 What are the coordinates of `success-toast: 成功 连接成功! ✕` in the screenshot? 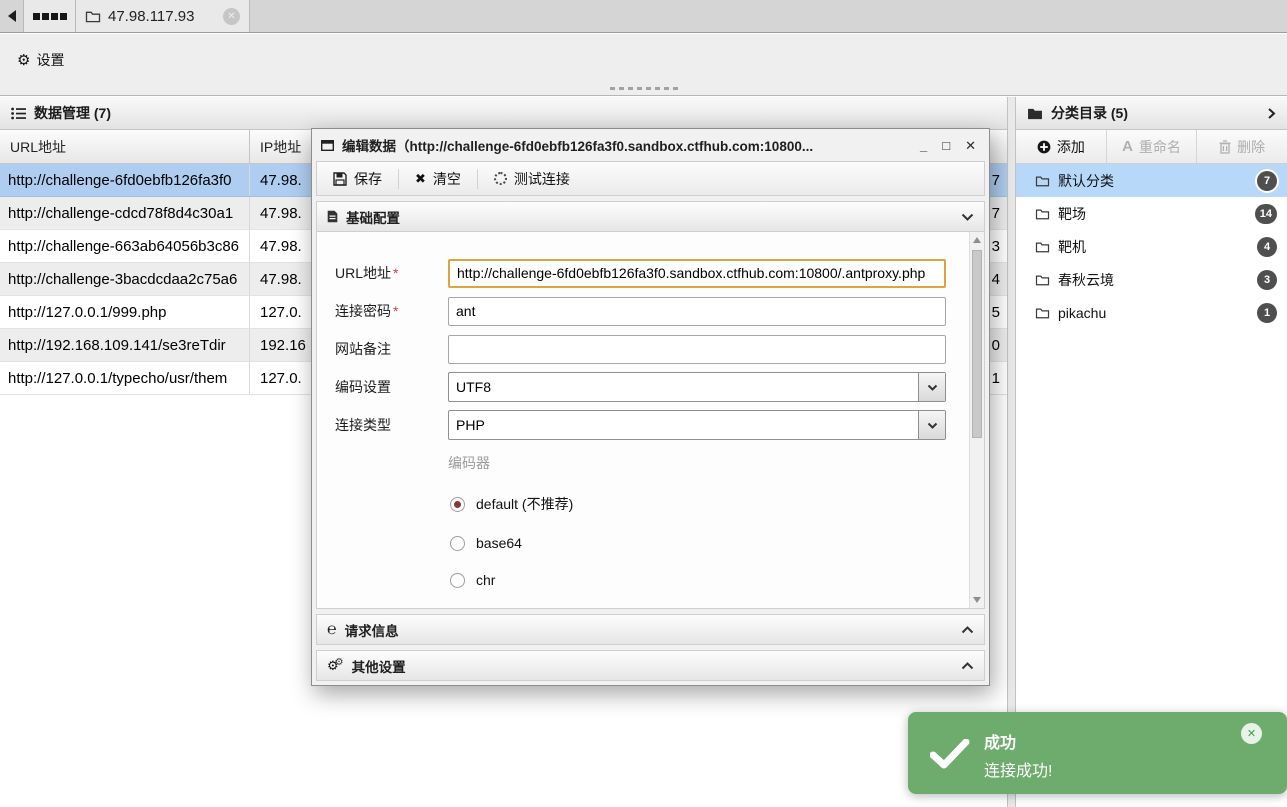 It's located at (1097, 753).